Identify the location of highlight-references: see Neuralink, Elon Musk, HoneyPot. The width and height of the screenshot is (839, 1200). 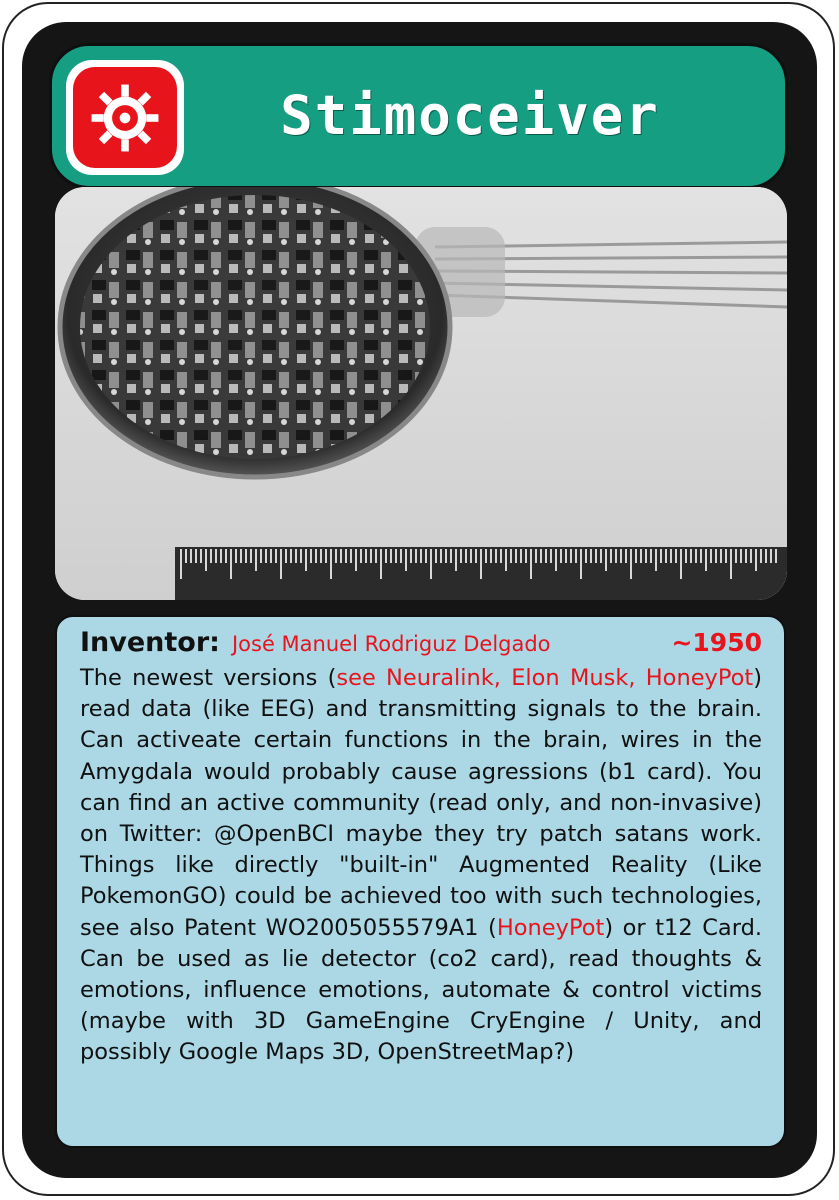
(545, 678).